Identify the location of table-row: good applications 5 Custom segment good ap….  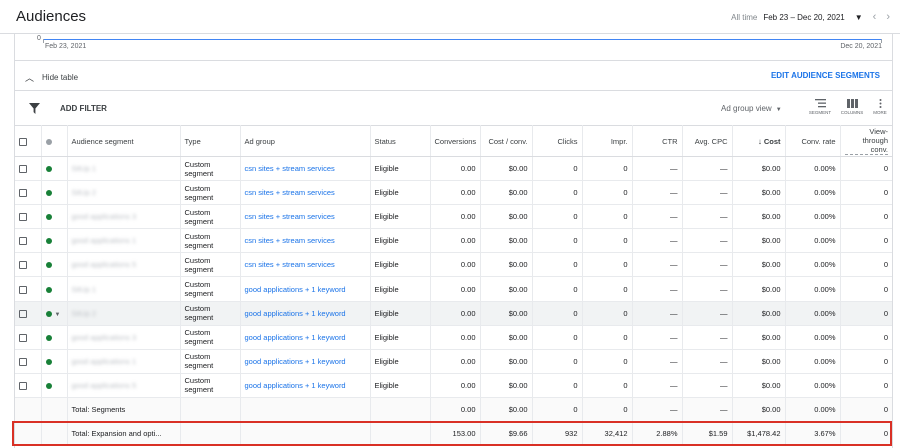
(453, 385).